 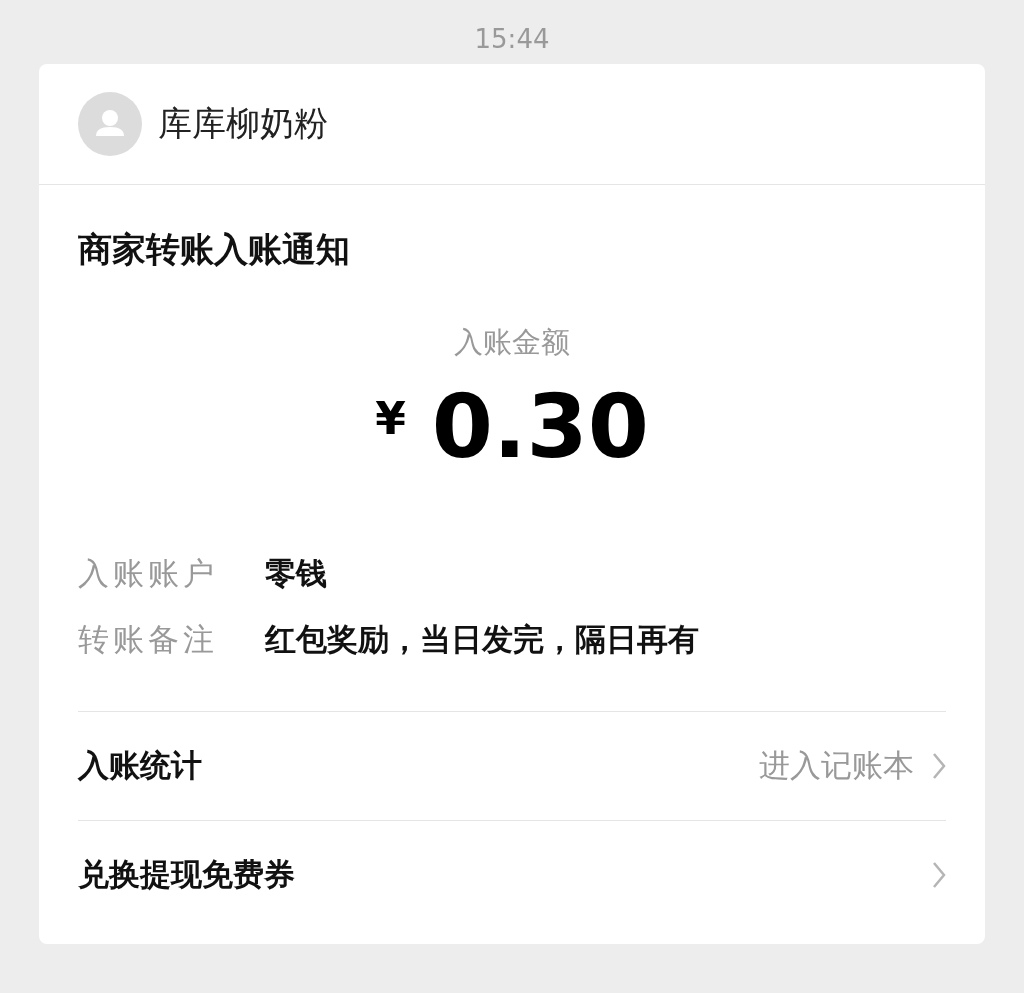 I want to click on link-label: 入账统计, so click(x=140, y=766).